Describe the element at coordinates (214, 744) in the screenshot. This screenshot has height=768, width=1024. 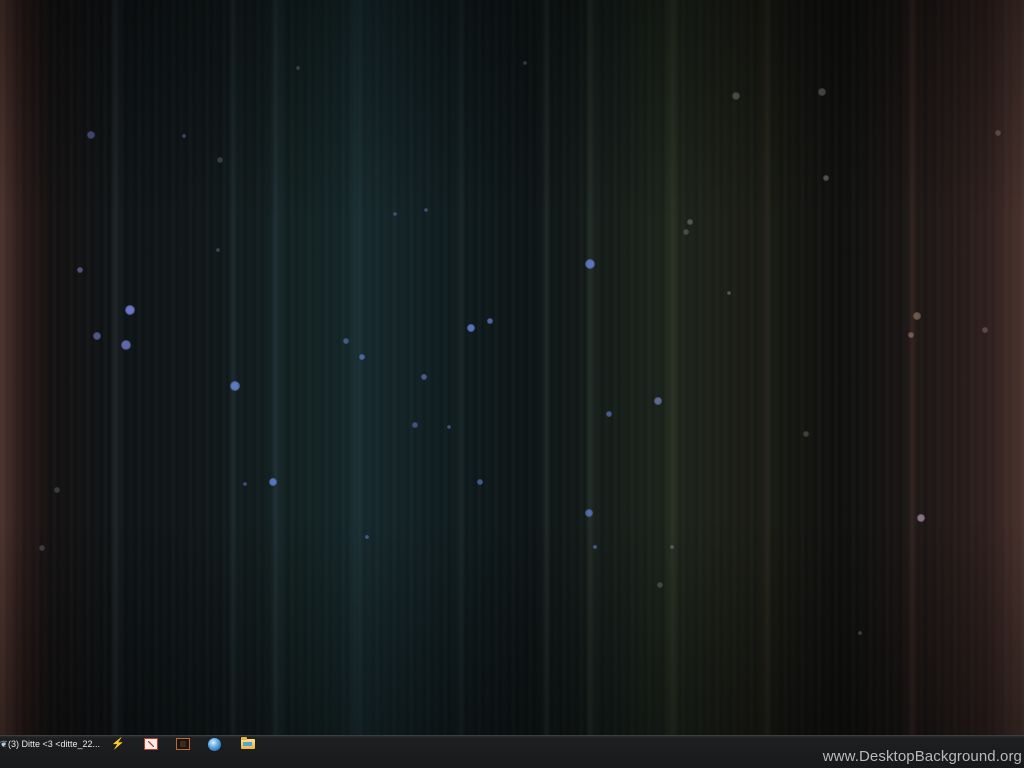
I see `internet-globe-icon` at that location.